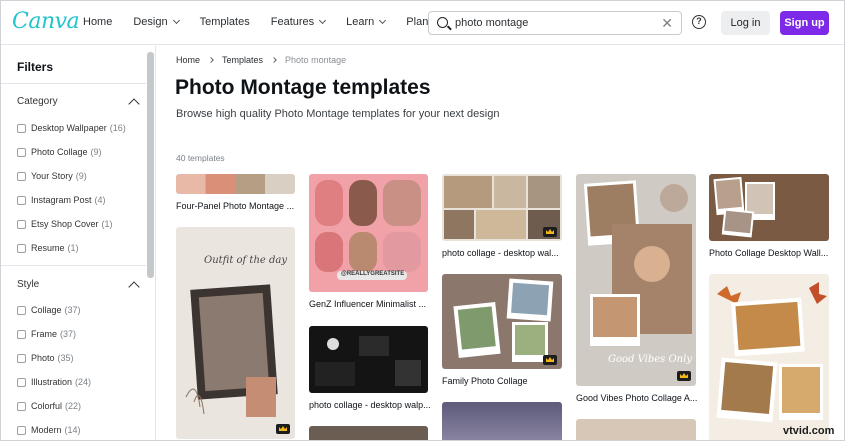 This screenshot has width=845, height=441. I want to click on filter-label: Illustration, so click(52, 382).